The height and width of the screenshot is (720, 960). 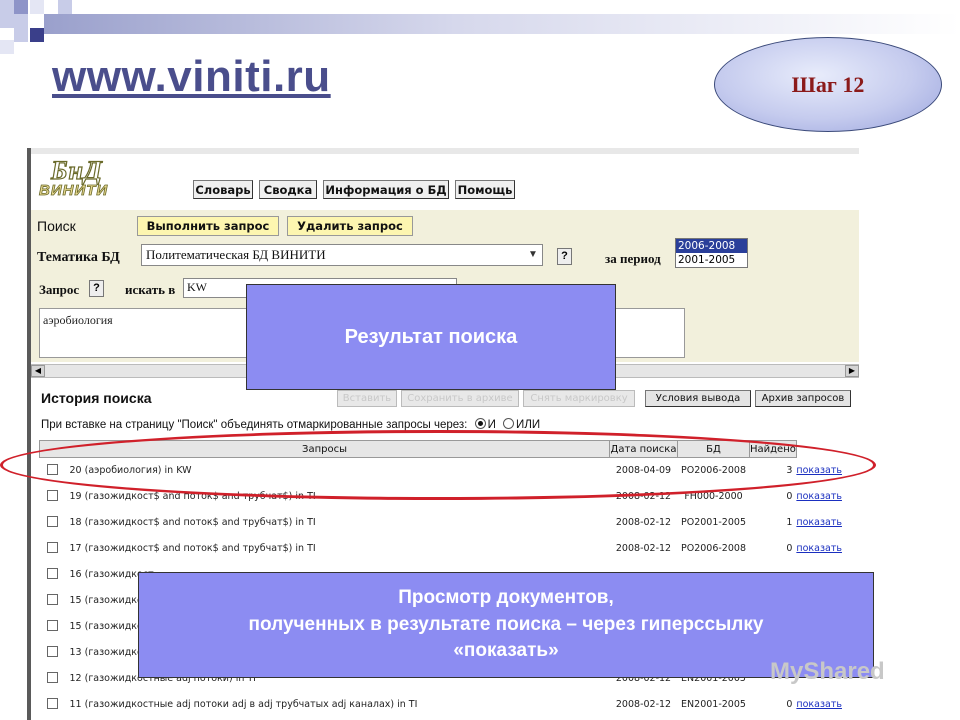 I want to click on delete-query-button: Удалить запрос, so click(x=350, y=226).